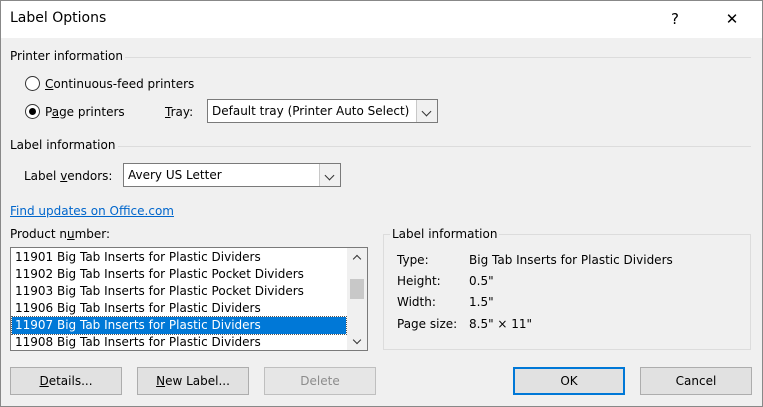 This screenshot has width=763, height=407. I want to click on type-label: Type:, so click(413, 260).